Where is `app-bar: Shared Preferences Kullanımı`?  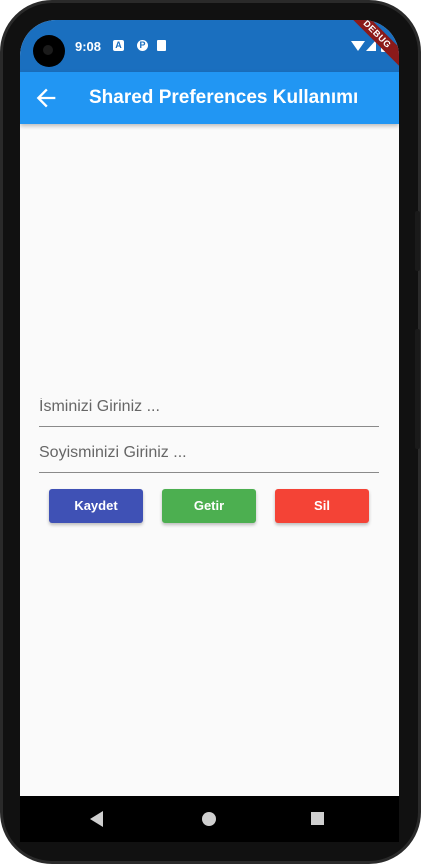 app-bar: Shared Preferences Kullanımı is located at coordinates (209, 98).